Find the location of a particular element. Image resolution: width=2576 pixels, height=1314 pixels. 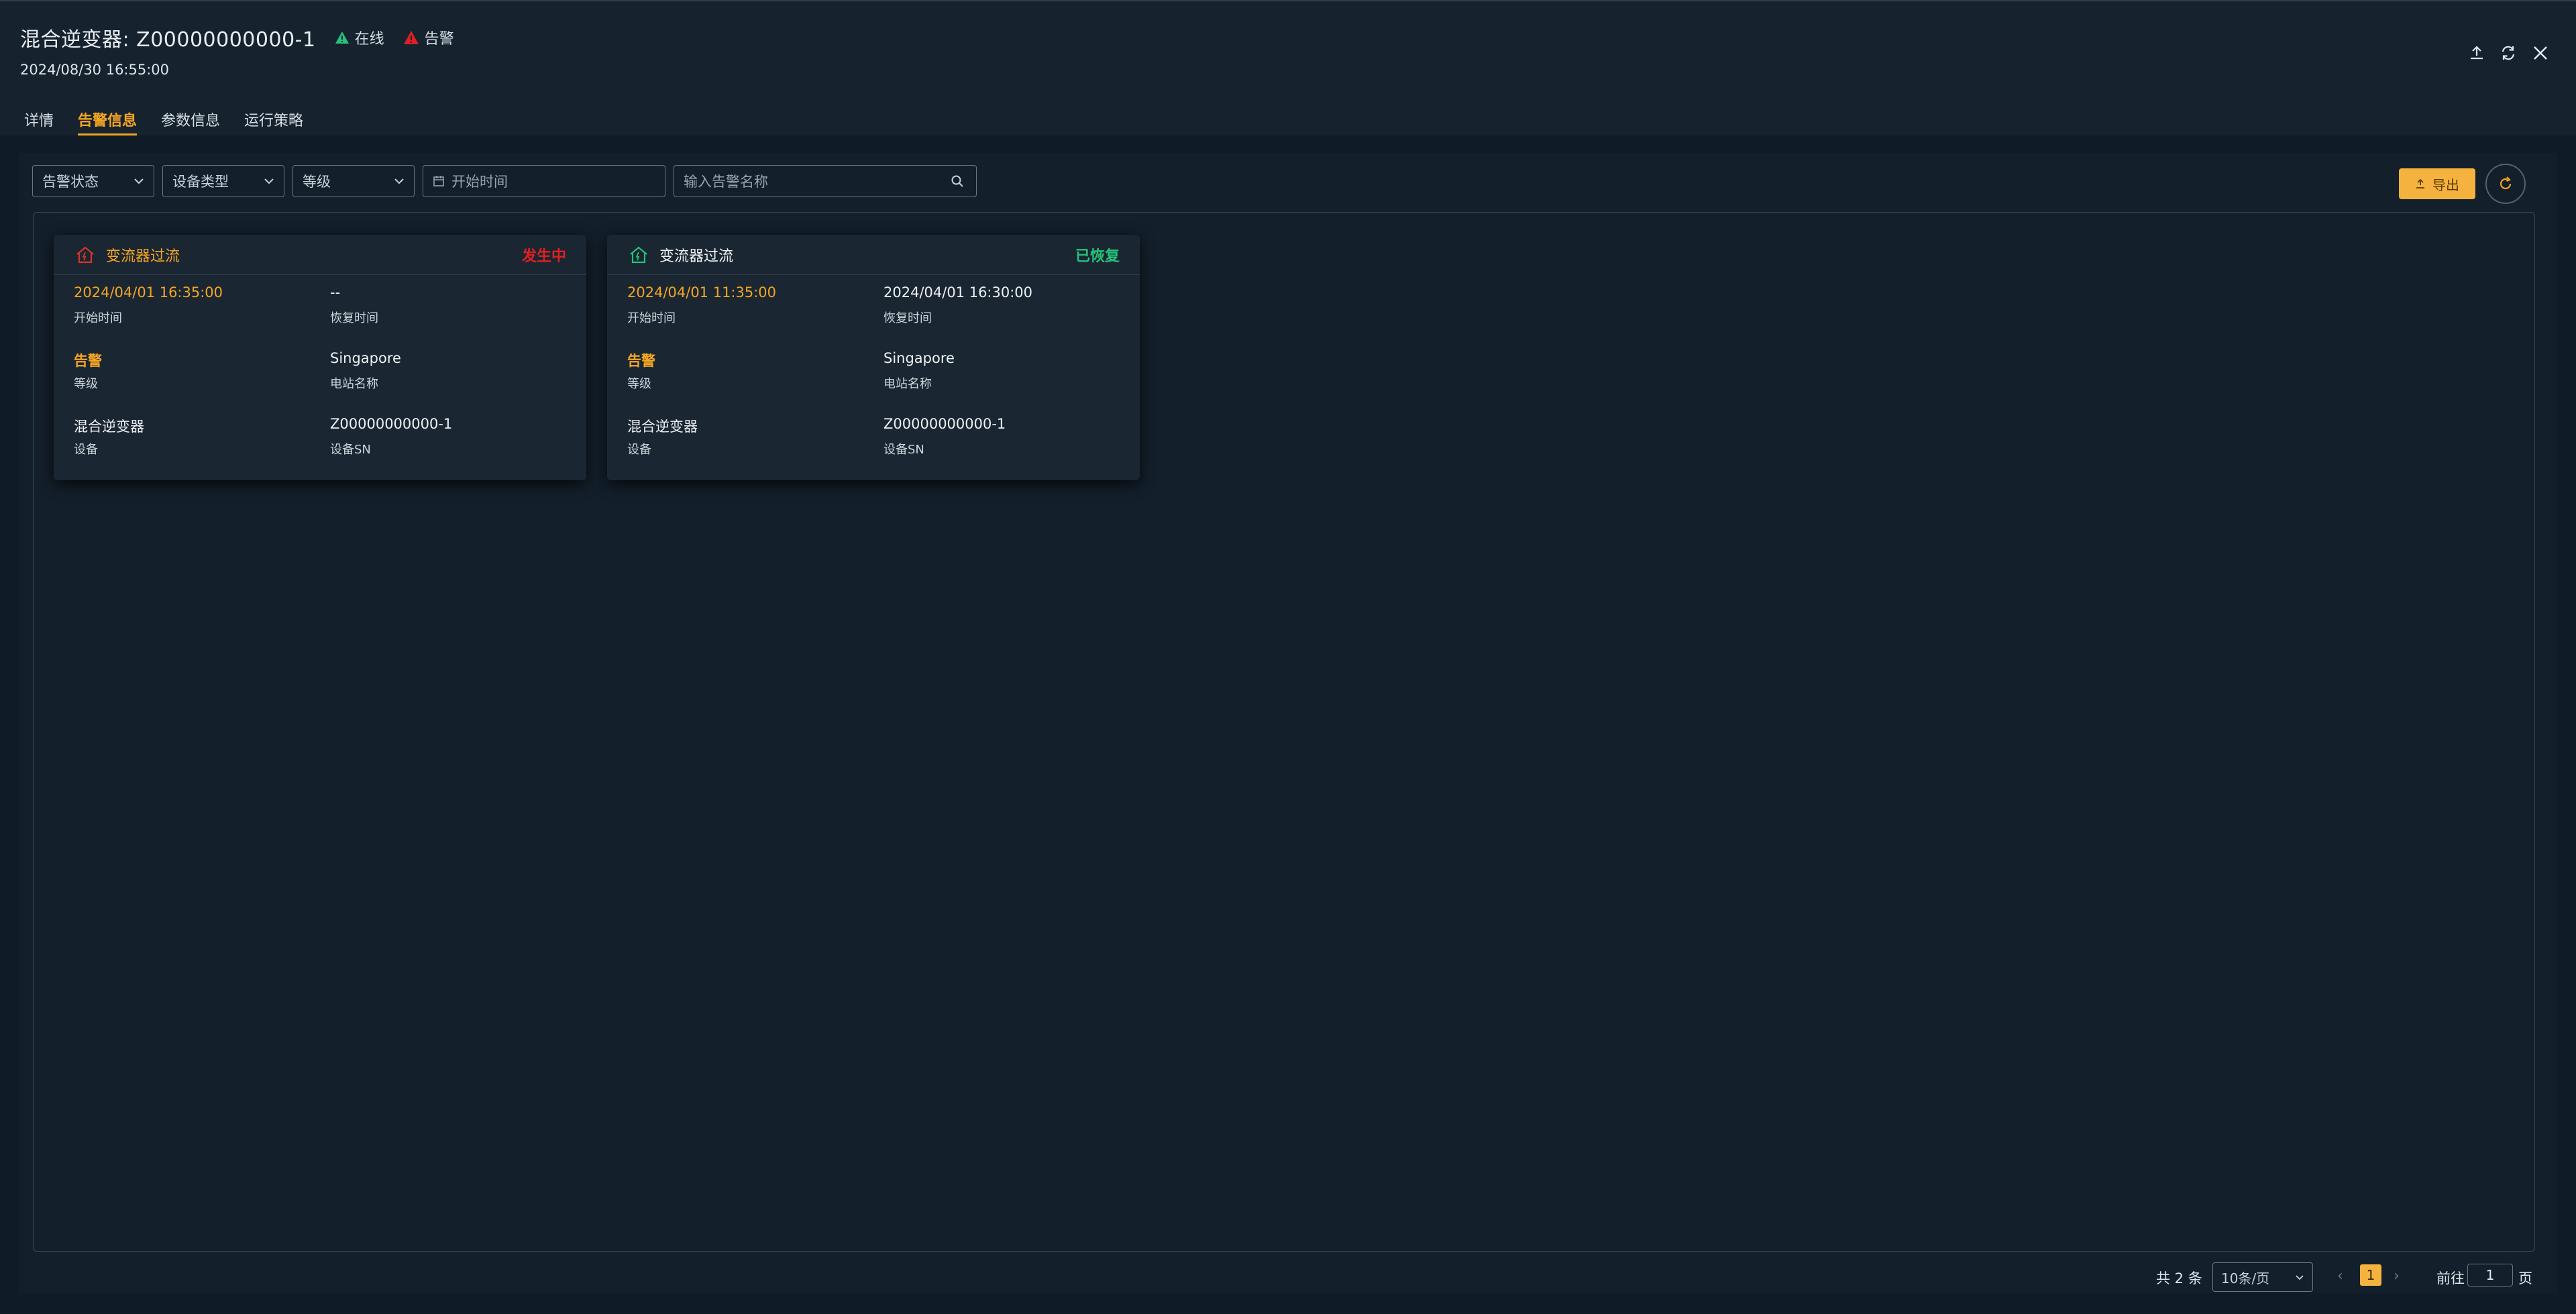

export-icon is located at coordinates (2420, 183).